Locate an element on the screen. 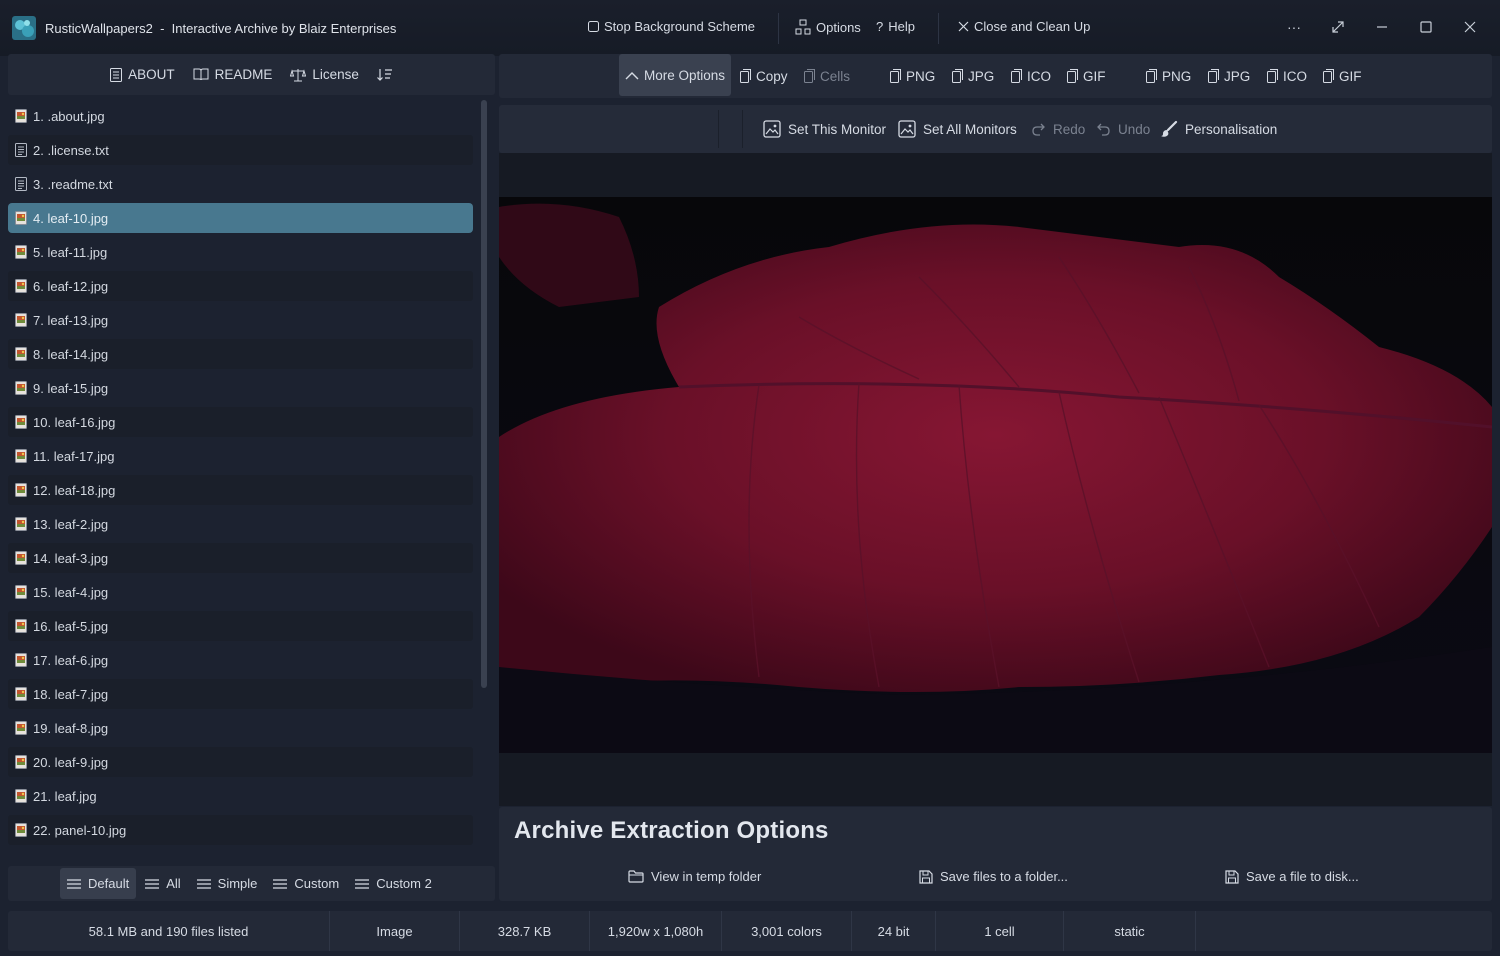 The height and width of the screenshot is (956, 1500). redo-button: Redo is located at coordinates (1058, 129).